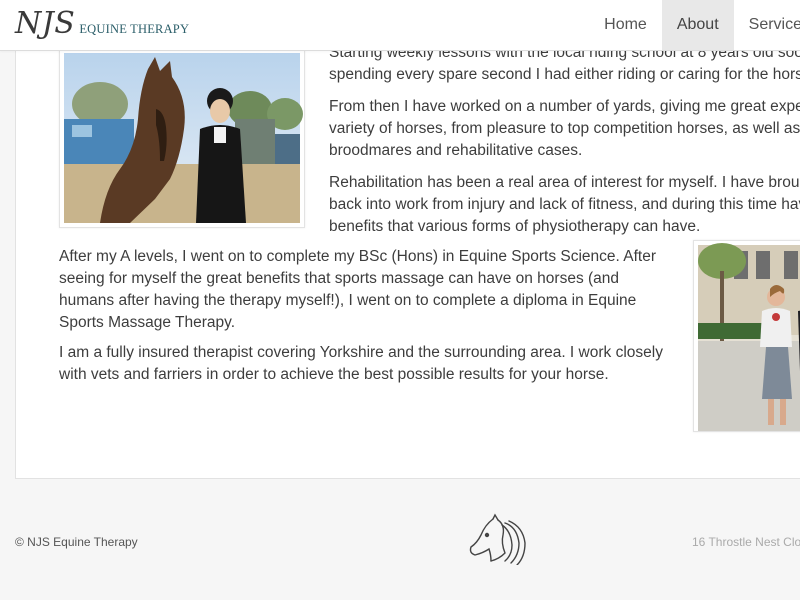  I want to click on graduation-image, so click(749, 337).